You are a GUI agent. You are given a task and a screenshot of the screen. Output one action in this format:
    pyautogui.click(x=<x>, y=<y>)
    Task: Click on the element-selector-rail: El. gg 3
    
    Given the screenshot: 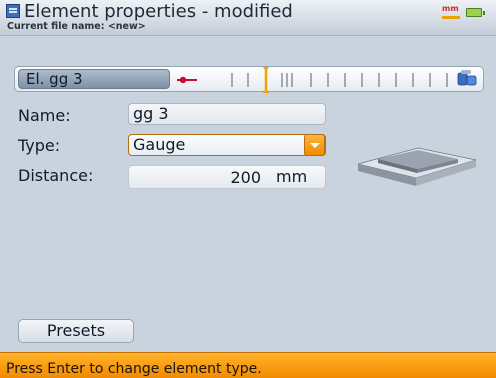 What is the action you would take?
    pyautogui.click(x=249, y=79)
    